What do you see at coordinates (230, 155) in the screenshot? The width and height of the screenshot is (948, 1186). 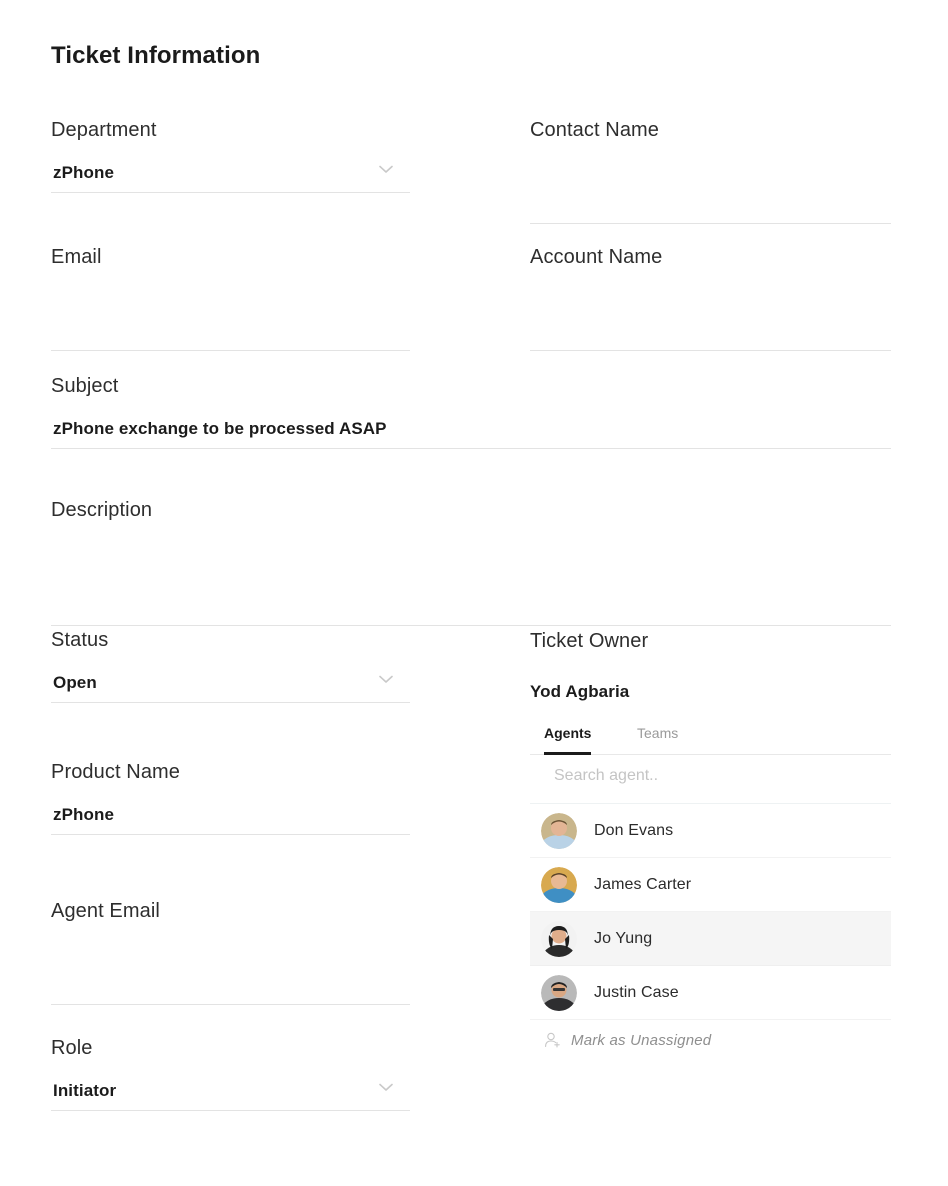 I see `field-department: Department zPhone` at bounding box center [230, 155].